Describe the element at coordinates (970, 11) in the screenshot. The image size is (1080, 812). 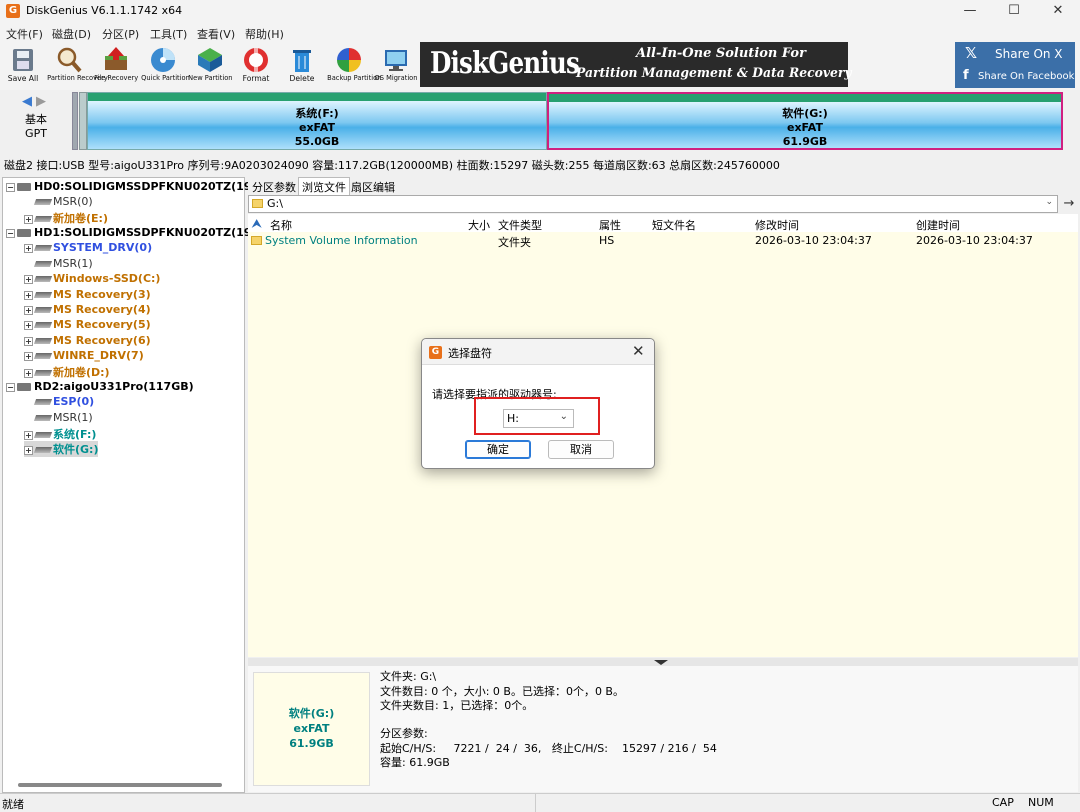
I see `minimize-button: —` at that location.